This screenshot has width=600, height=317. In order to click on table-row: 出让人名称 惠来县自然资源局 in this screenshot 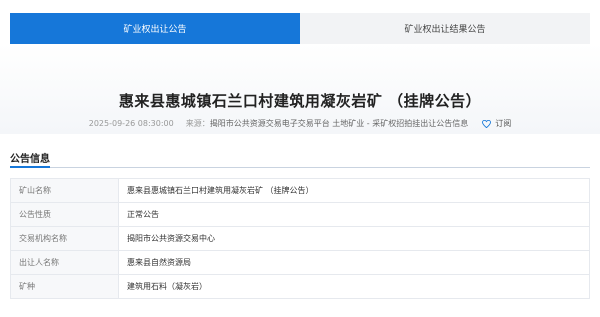, I will do `click(300, 262)`.